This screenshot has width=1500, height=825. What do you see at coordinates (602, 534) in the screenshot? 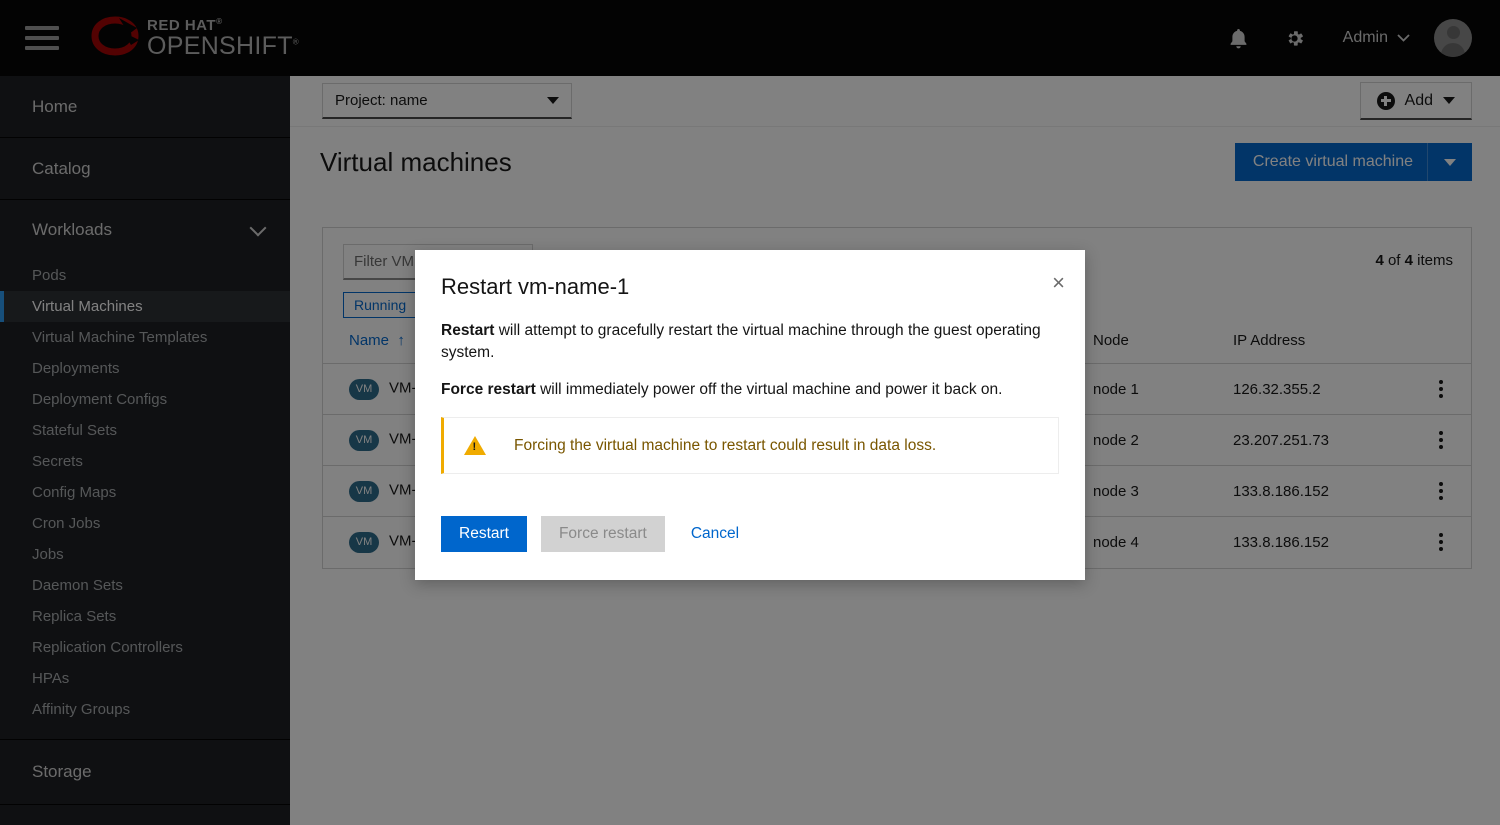
I see `force-restart-button: Force restart` at bounding box center [602, 534].